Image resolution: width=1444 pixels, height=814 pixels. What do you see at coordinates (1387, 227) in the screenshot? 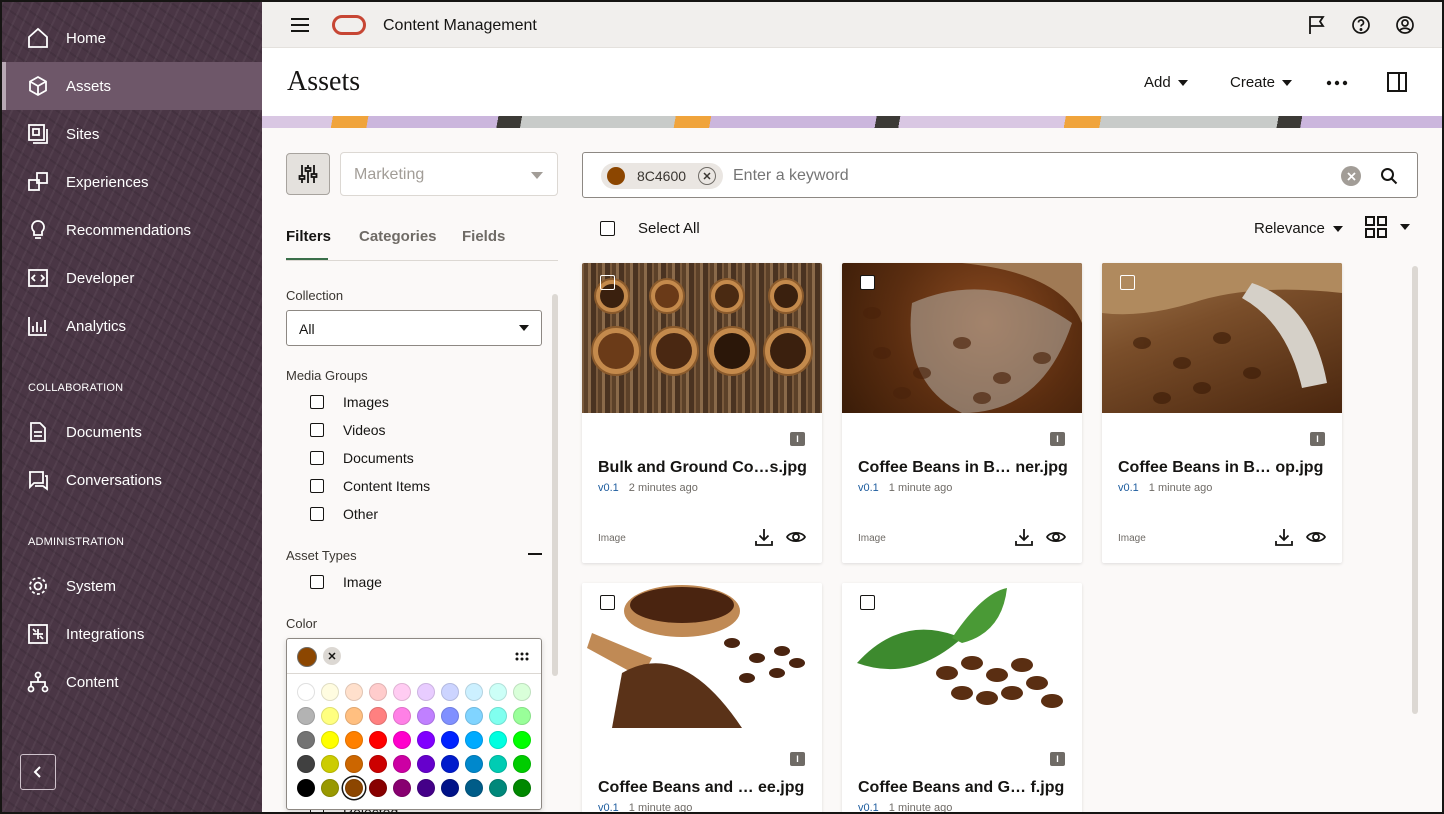
I see `view-mode-button` at bounding box center [1387, 227].